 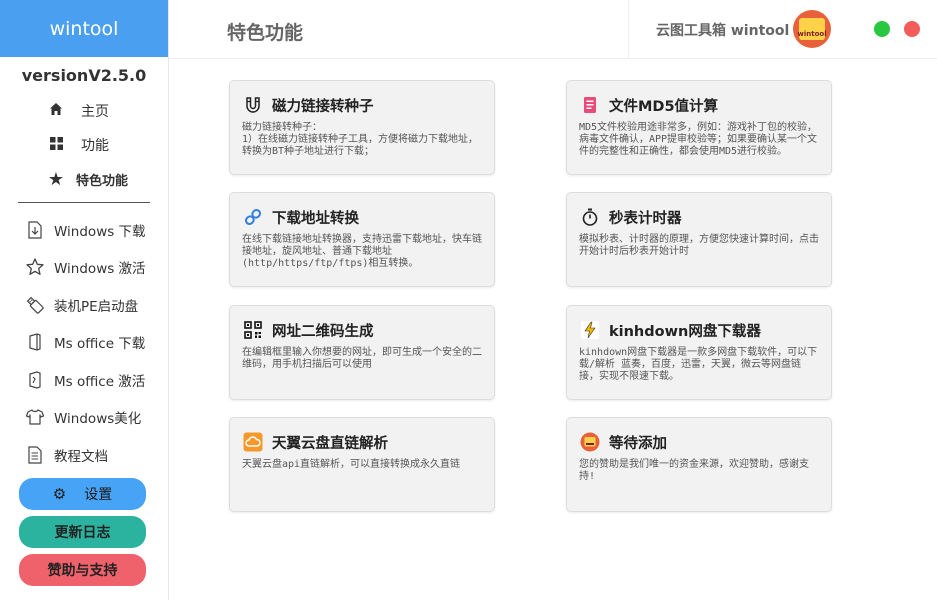 I want to click on magnet-icon, so click(x=253, y=105).